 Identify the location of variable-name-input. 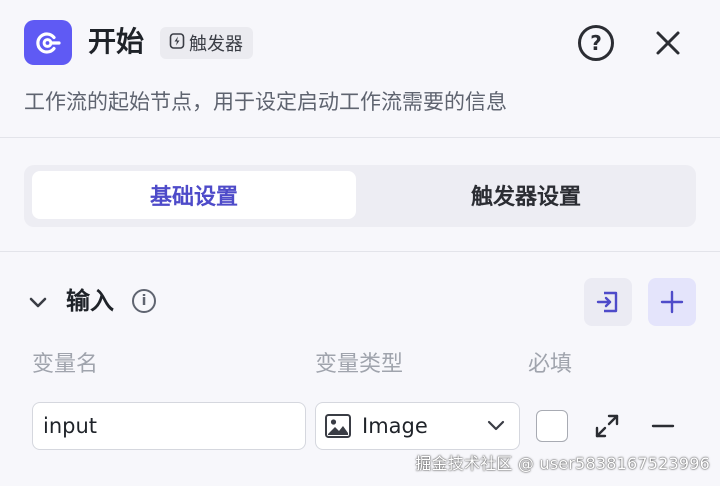
(169, 426).